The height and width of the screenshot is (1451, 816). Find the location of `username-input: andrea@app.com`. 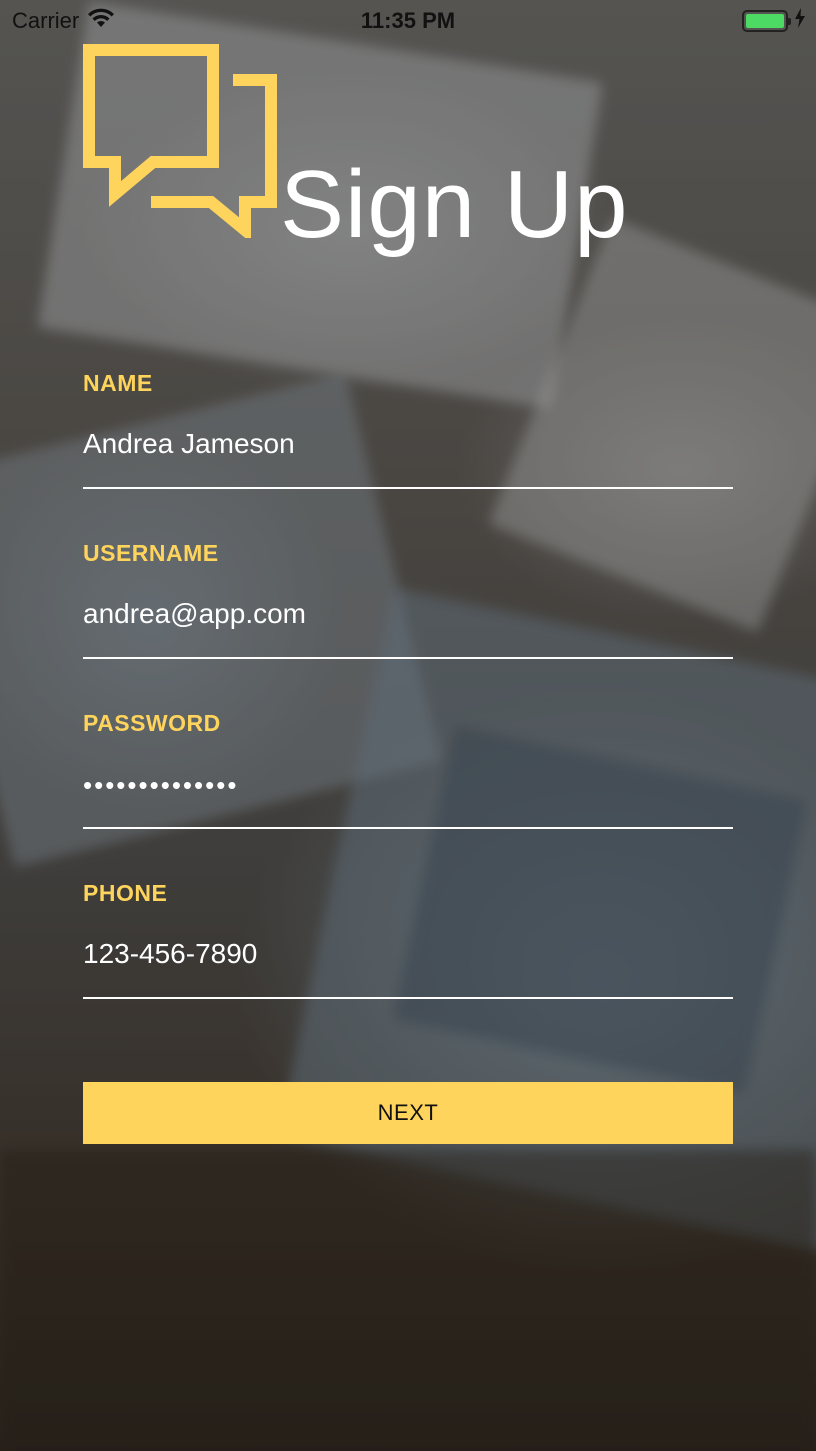

username-input: andrea@app.com is located at coordinates (194, 614).